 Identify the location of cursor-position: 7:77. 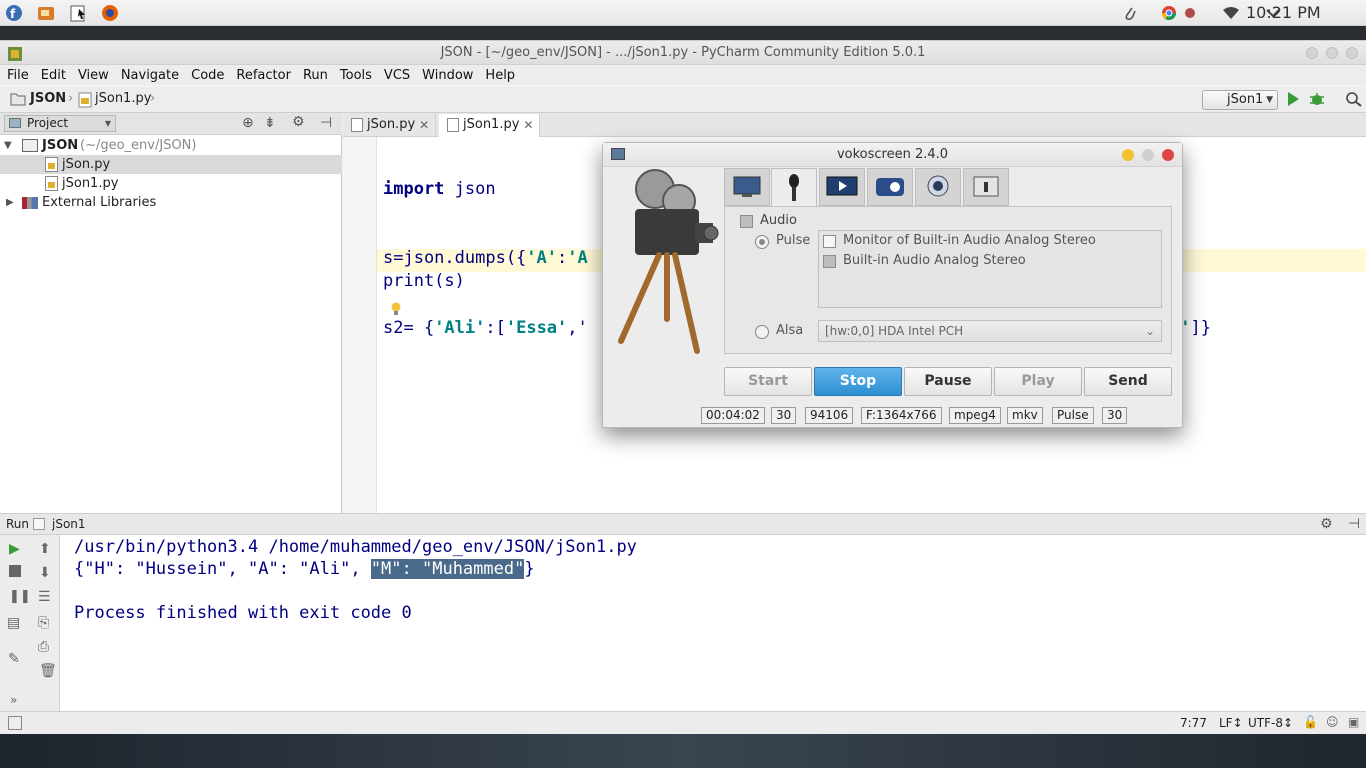
(1193, 723).